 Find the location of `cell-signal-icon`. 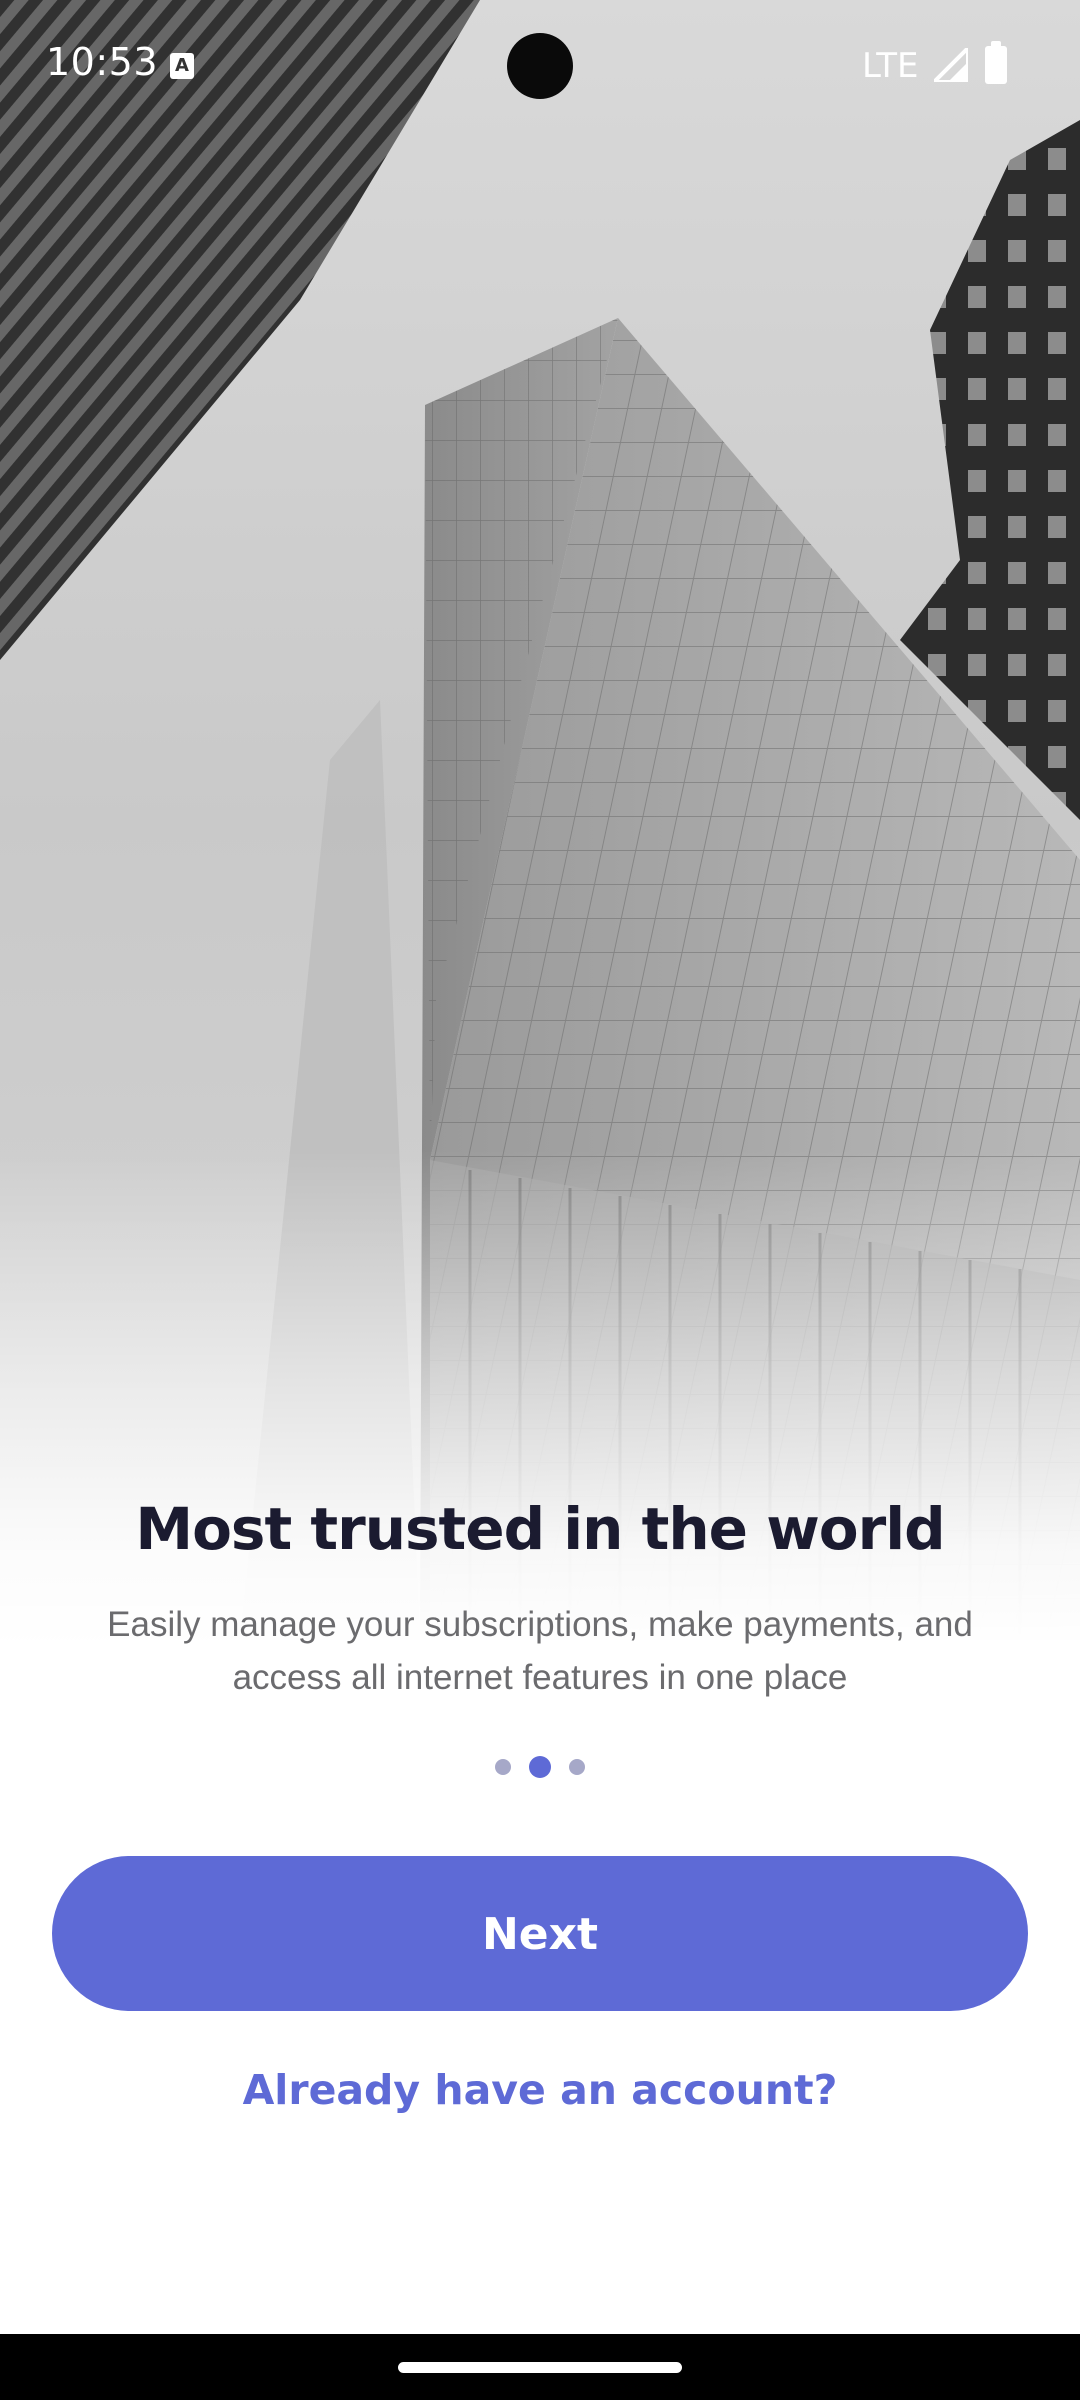

cell-signal-icon is located at coordinates (951, 65).